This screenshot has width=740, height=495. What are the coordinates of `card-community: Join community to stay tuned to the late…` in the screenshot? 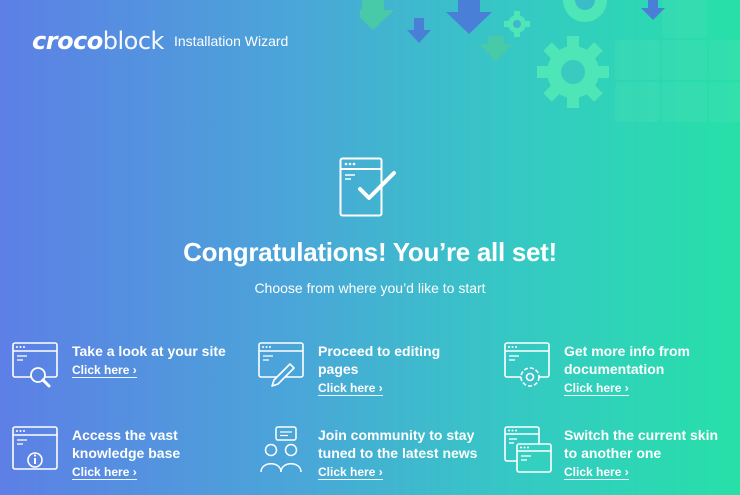 It's located at (368, 456).